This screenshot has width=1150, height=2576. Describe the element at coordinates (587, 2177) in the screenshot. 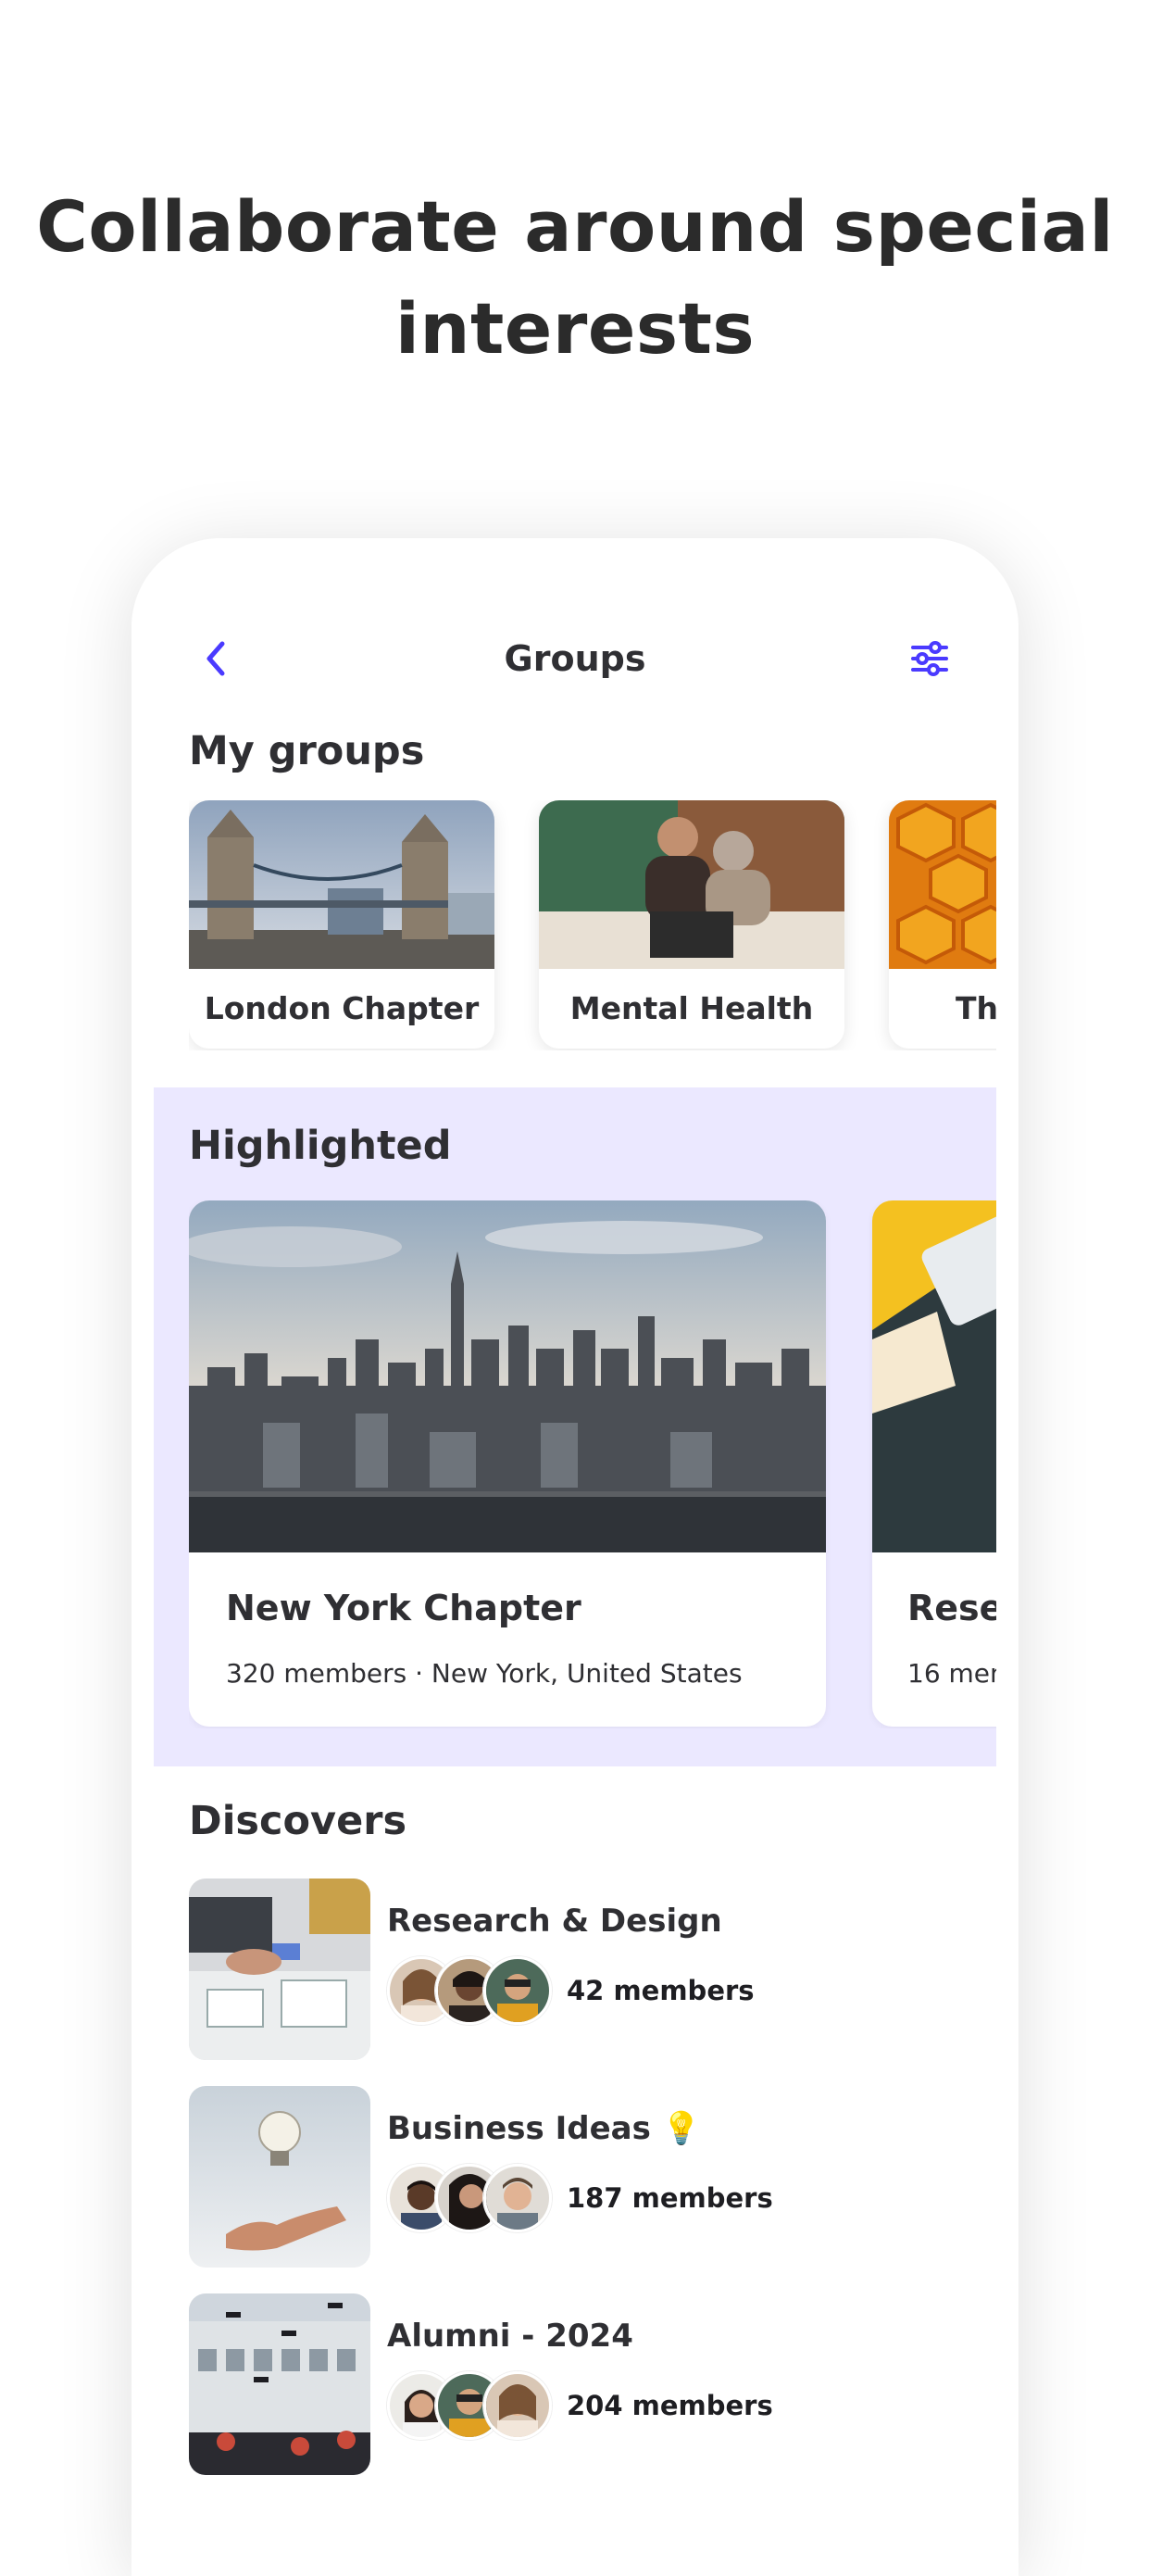

I see `list-item: Business Ideas 💡 187 members` at that location.